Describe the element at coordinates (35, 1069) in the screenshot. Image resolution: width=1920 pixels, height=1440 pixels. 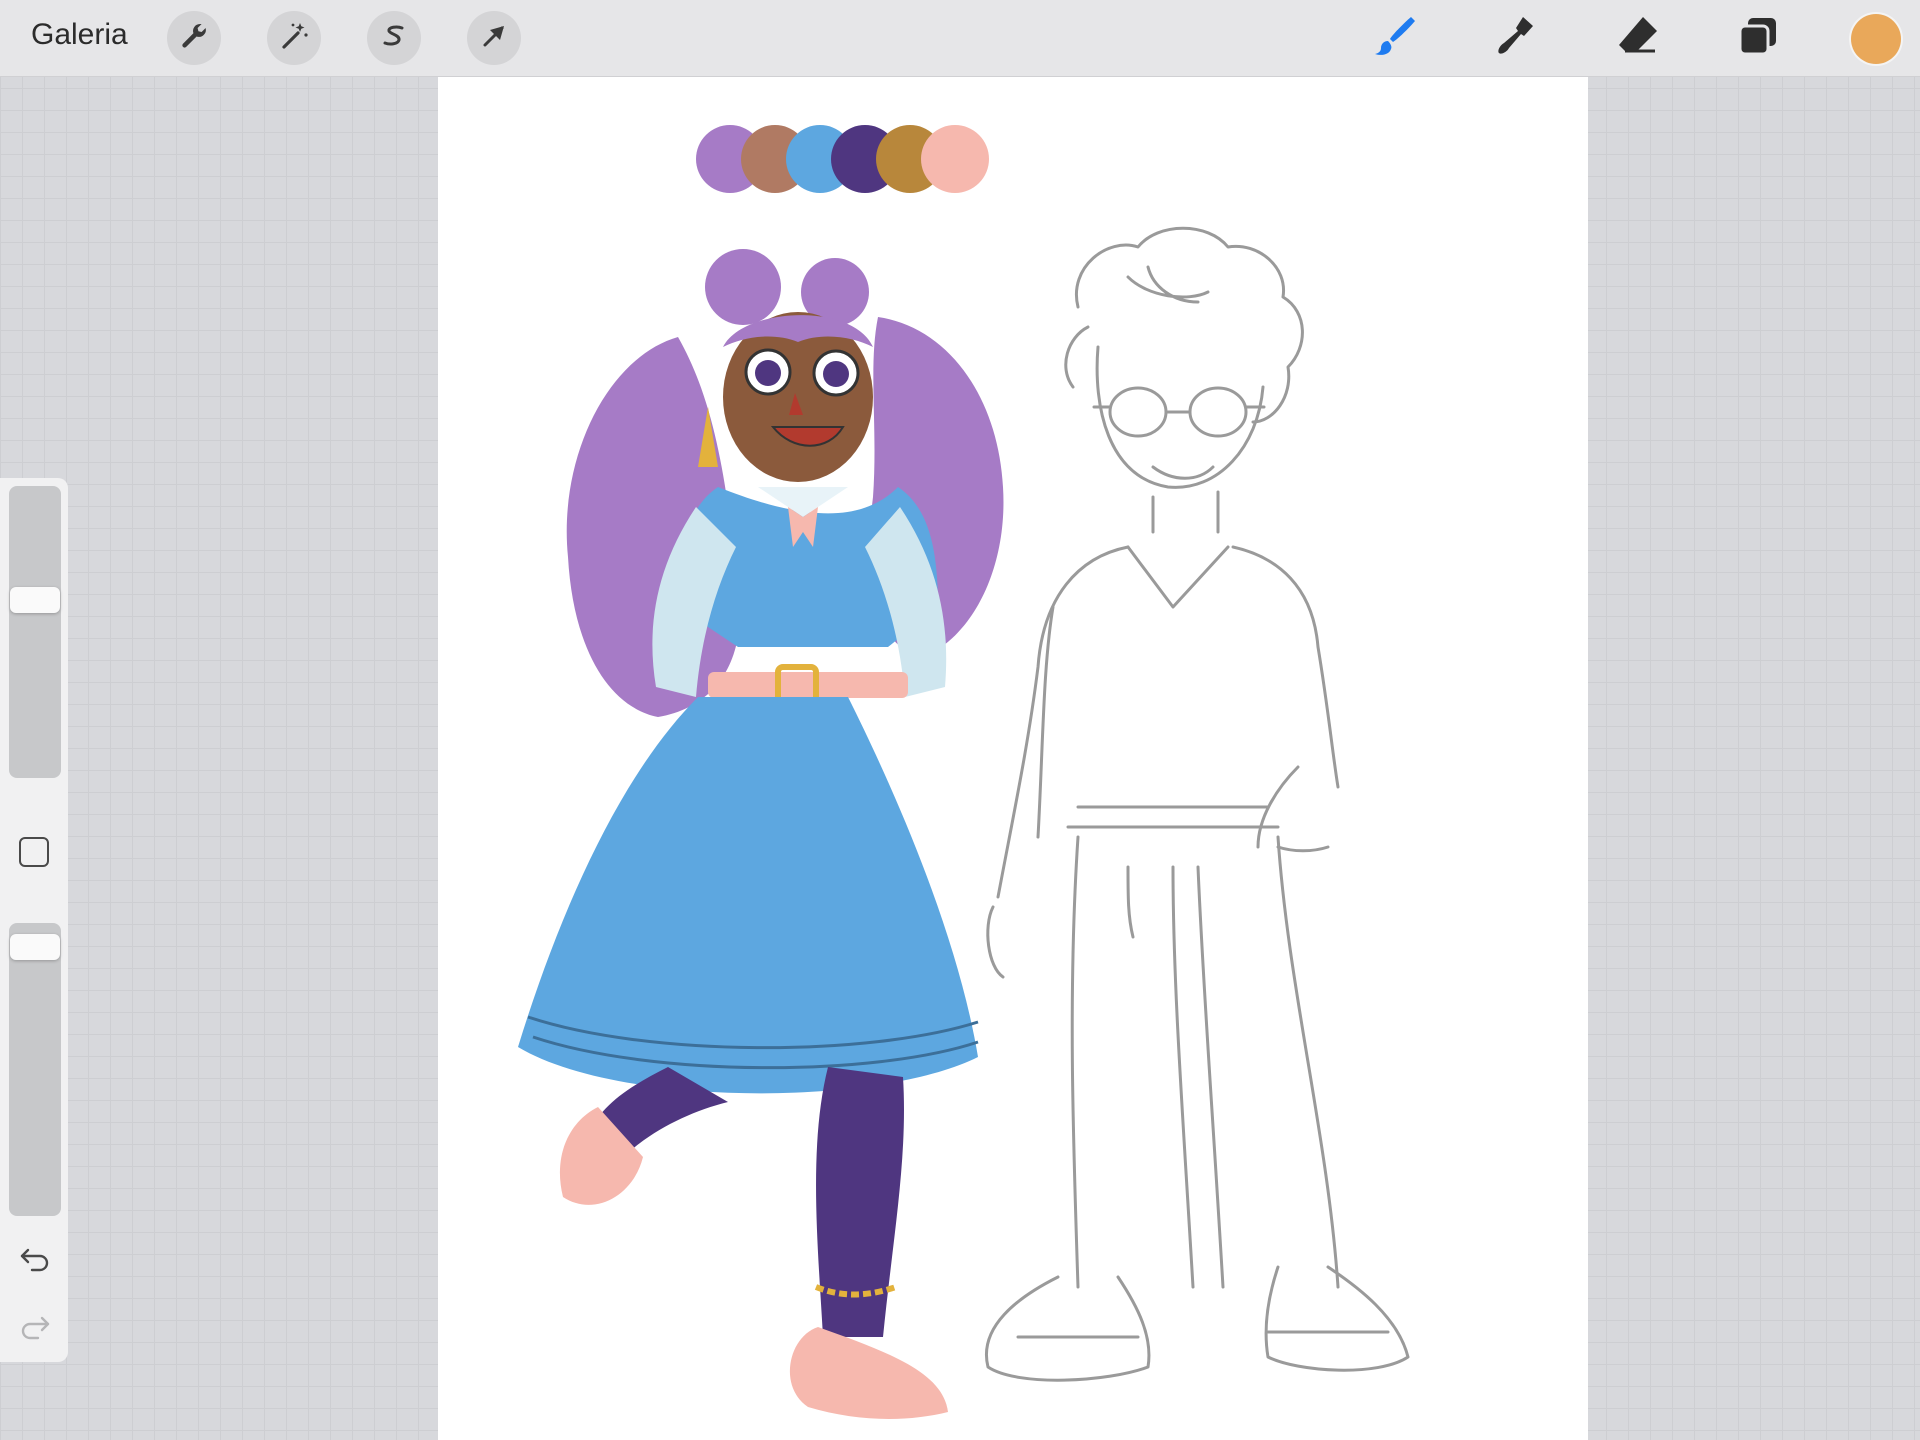
I see `opacity-slider` at that location.